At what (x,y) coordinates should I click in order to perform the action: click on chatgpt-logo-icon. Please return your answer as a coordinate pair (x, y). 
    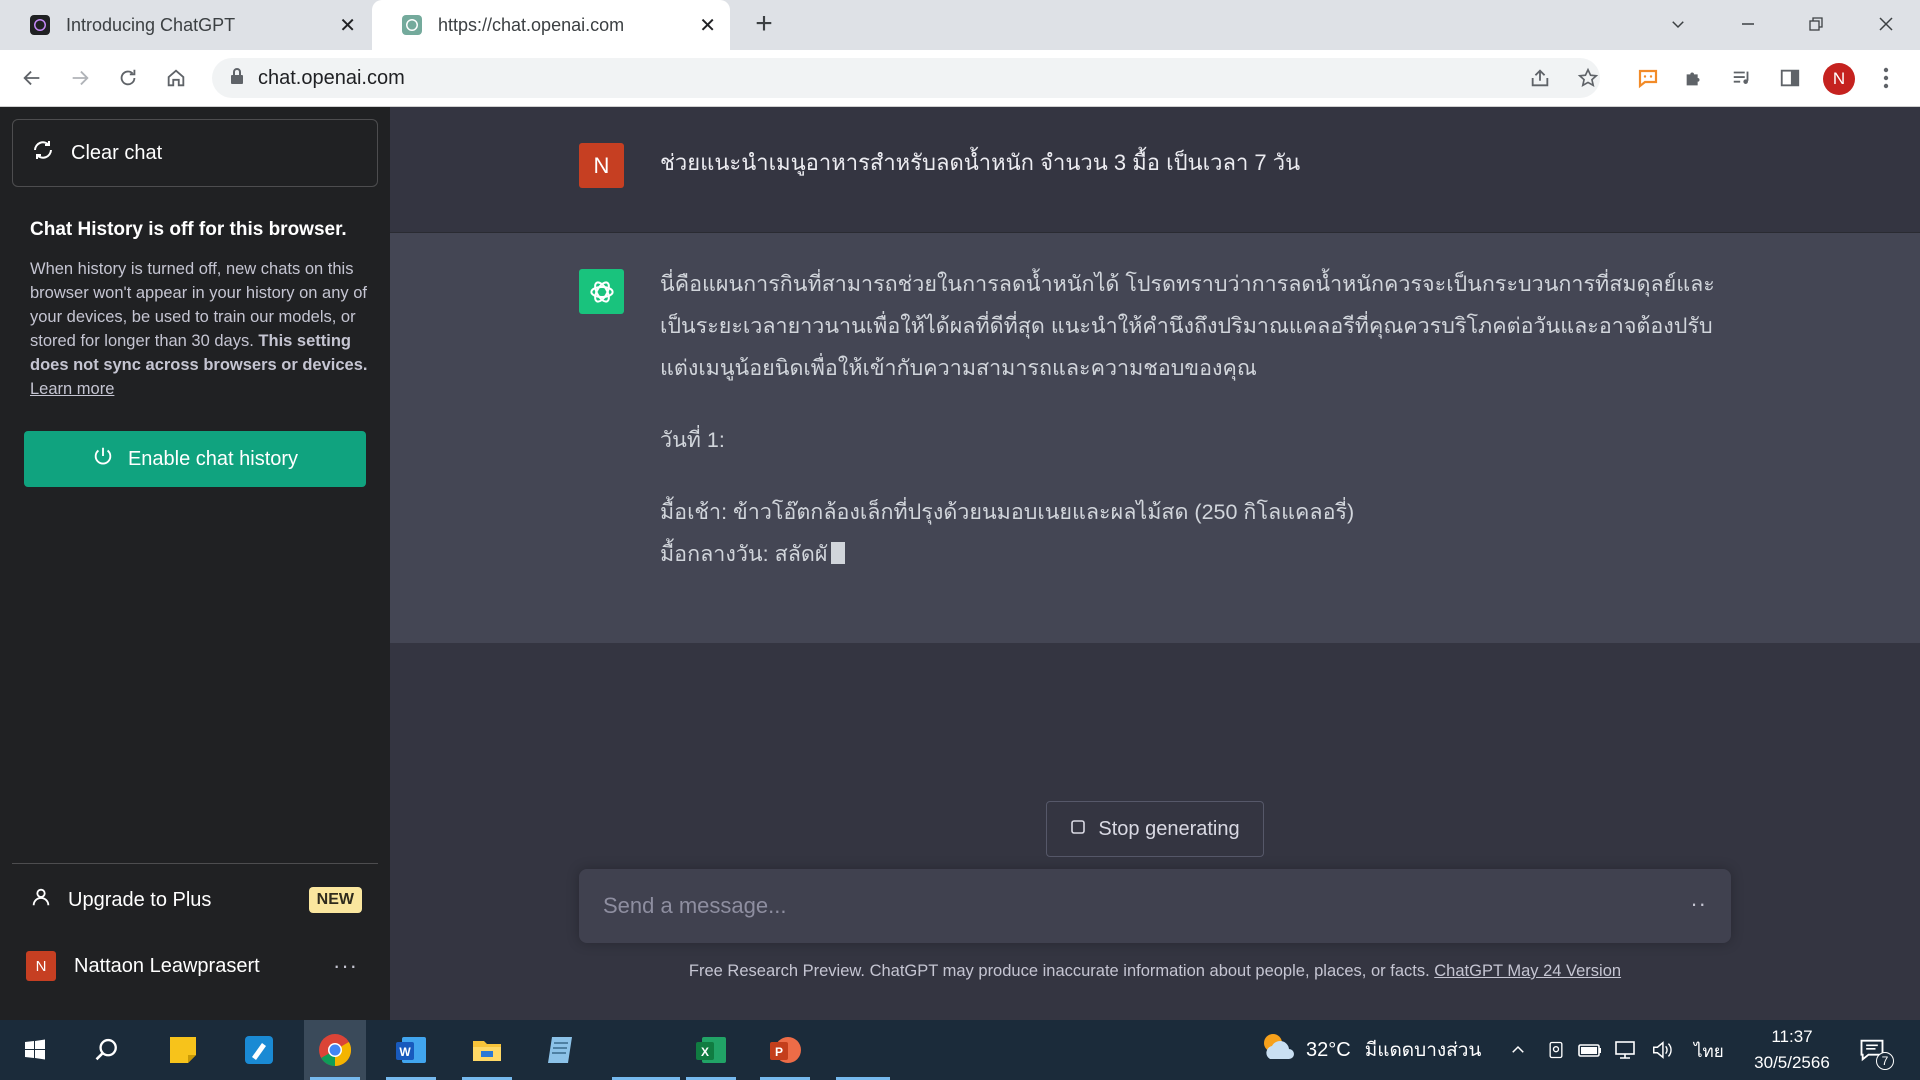
    Looking at the image, I should click on (601, 291).